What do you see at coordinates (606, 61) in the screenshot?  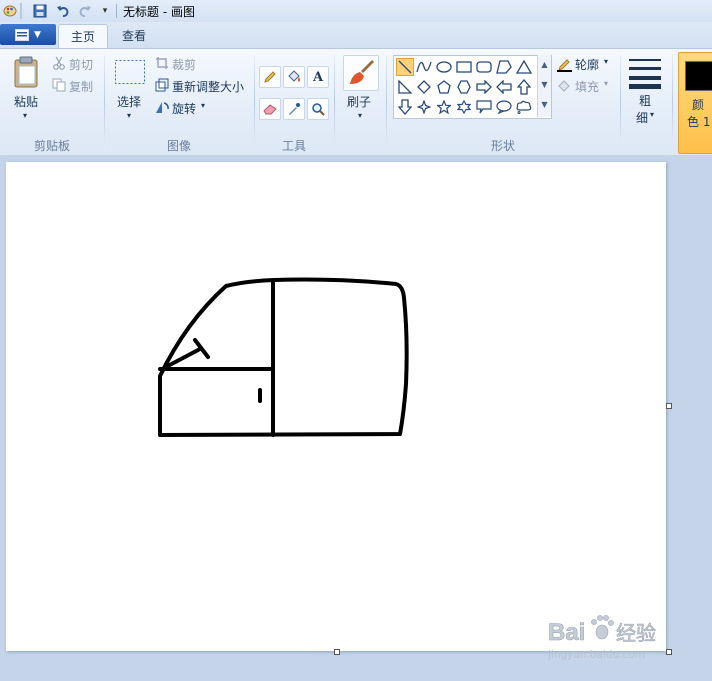 I see `outline-dropdown-icon: ▾` at bounding box center [606, 61].